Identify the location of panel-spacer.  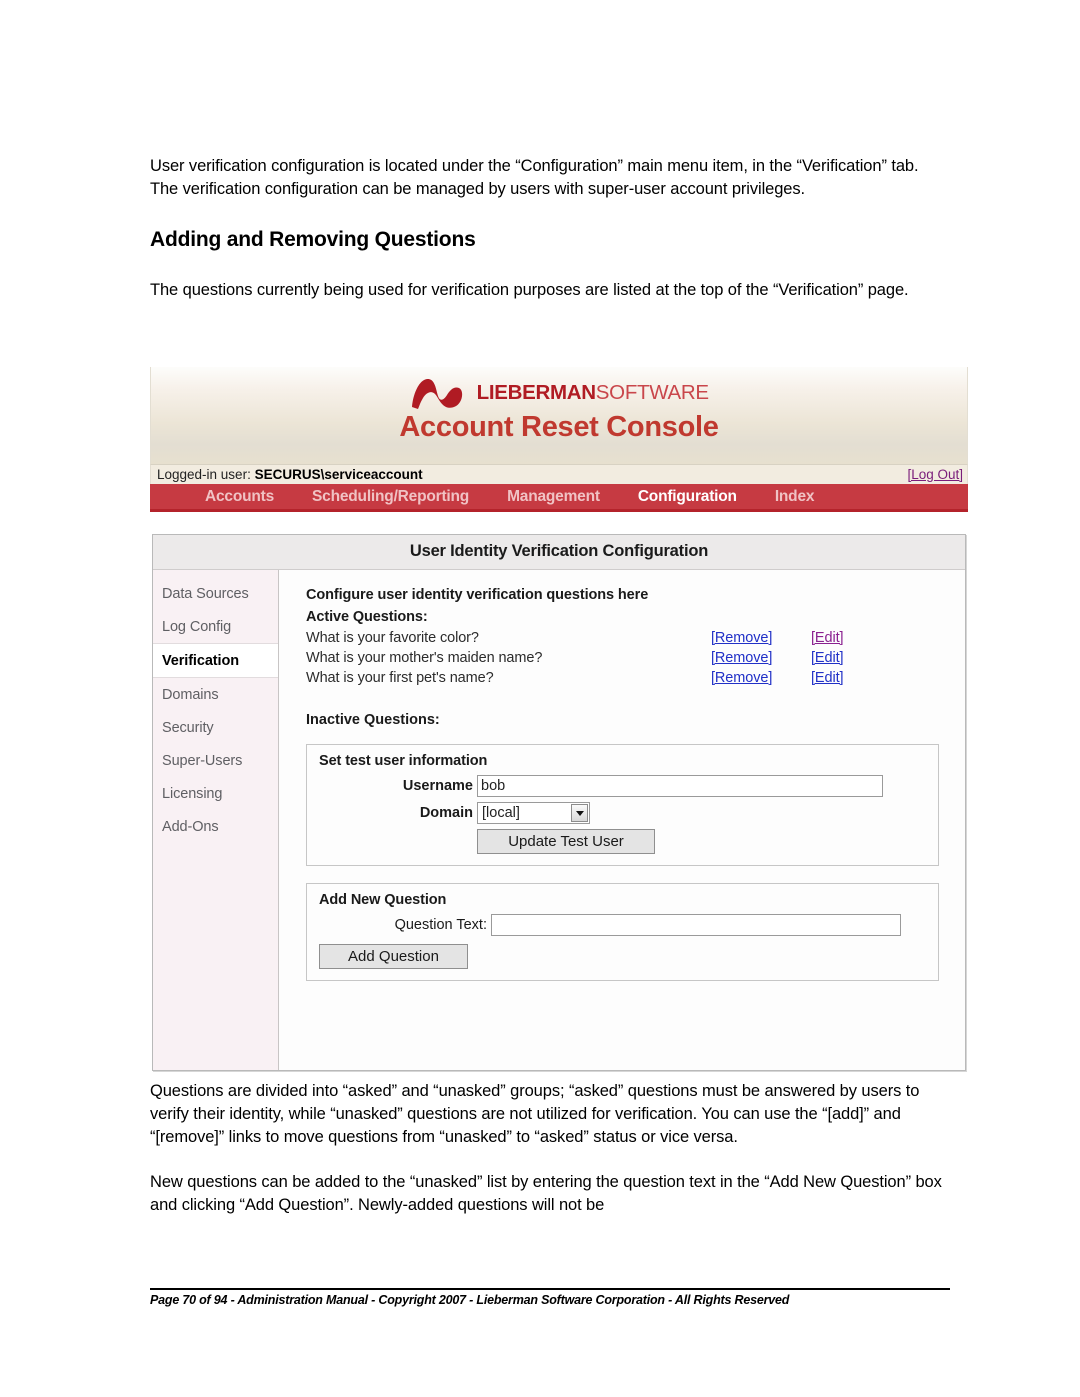
(559, 523).